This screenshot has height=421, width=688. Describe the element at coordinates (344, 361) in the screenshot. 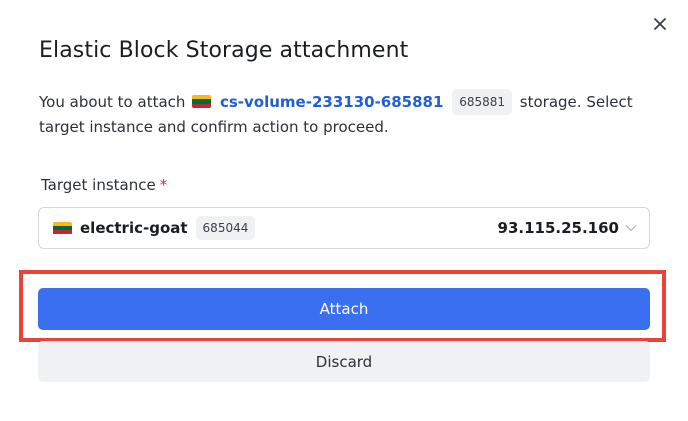

I see `discard-button: Discard` at that location.